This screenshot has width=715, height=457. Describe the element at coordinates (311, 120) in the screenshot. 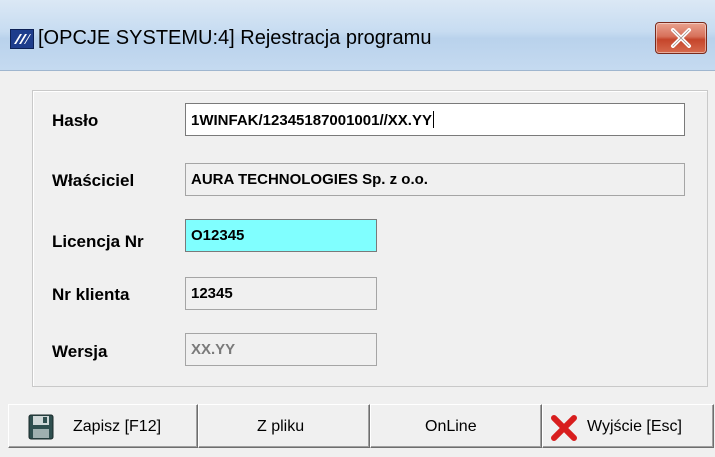

I see `haslo-value: 1WINFAK/12345187001001//XX.YY` at that location.